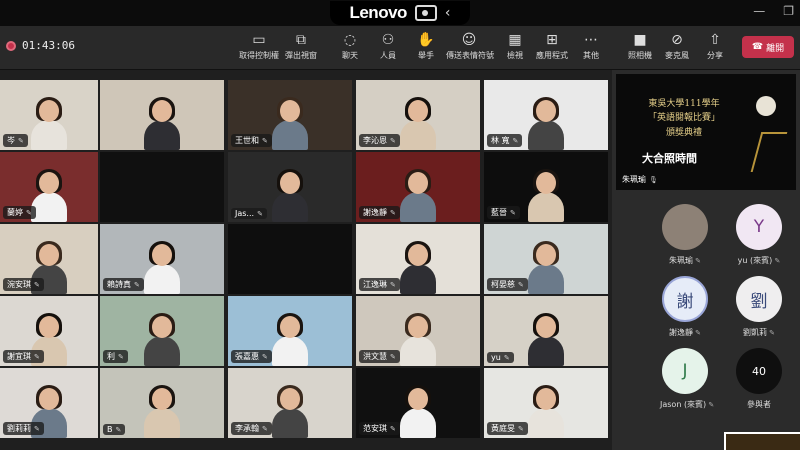  What do you see at coordinates (379, 140) in the screenshot?
I see `participant-name-tag: 李沁恩 ✎` at bounding box center [379, 140].